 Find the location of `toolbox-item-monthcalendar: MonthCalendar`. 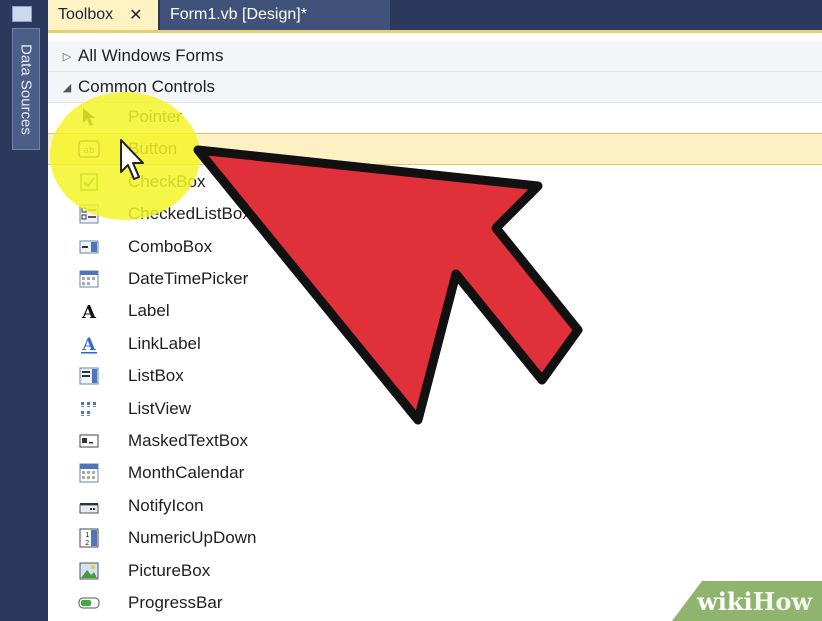

toolbox-item-monthcalendar: MonthCalendar is located at coordinates (435, 473).